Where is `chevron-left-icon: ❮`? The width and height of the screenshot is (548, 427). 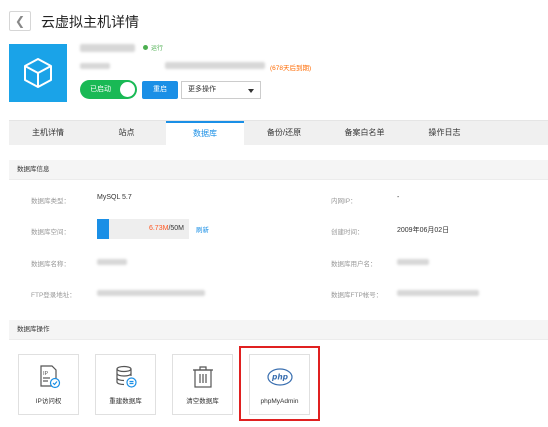
chevron-left-icon: ❮ is located at coordinates (20, 21).